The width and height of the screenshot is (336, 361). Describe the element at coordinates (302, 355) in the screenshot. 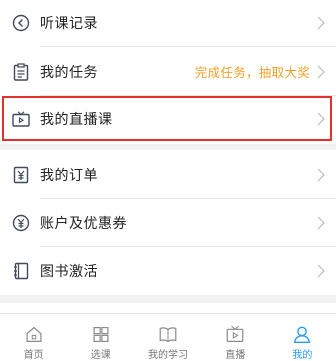

I see `tab-label: 我的` at that location.